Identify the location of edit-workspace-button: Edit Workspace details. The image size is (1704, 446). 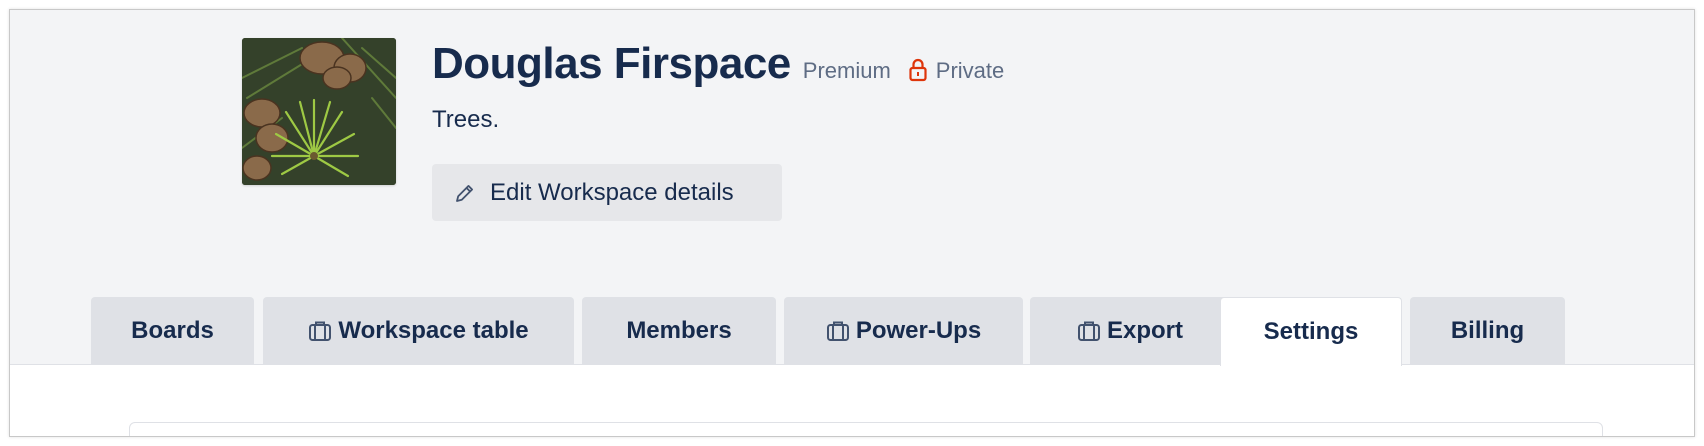
(607, 192).